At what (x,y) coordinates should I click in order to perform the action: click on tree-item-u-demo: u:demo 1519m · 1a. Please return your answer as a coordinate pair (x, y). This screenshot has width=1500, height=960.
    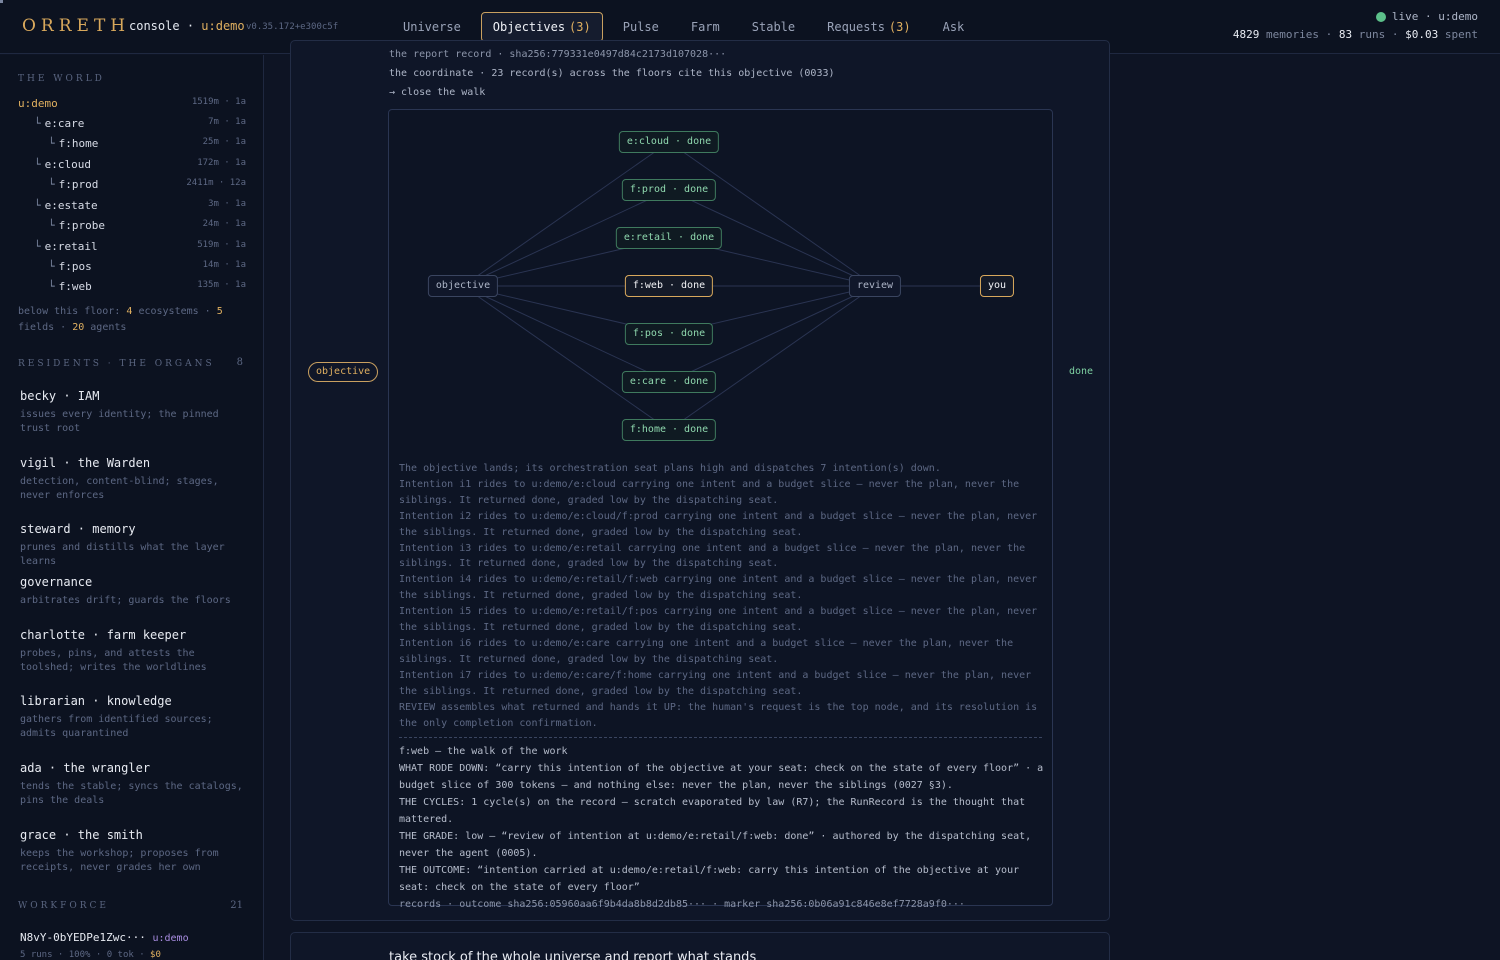
    Looking at the image, I should click on (132, 105).